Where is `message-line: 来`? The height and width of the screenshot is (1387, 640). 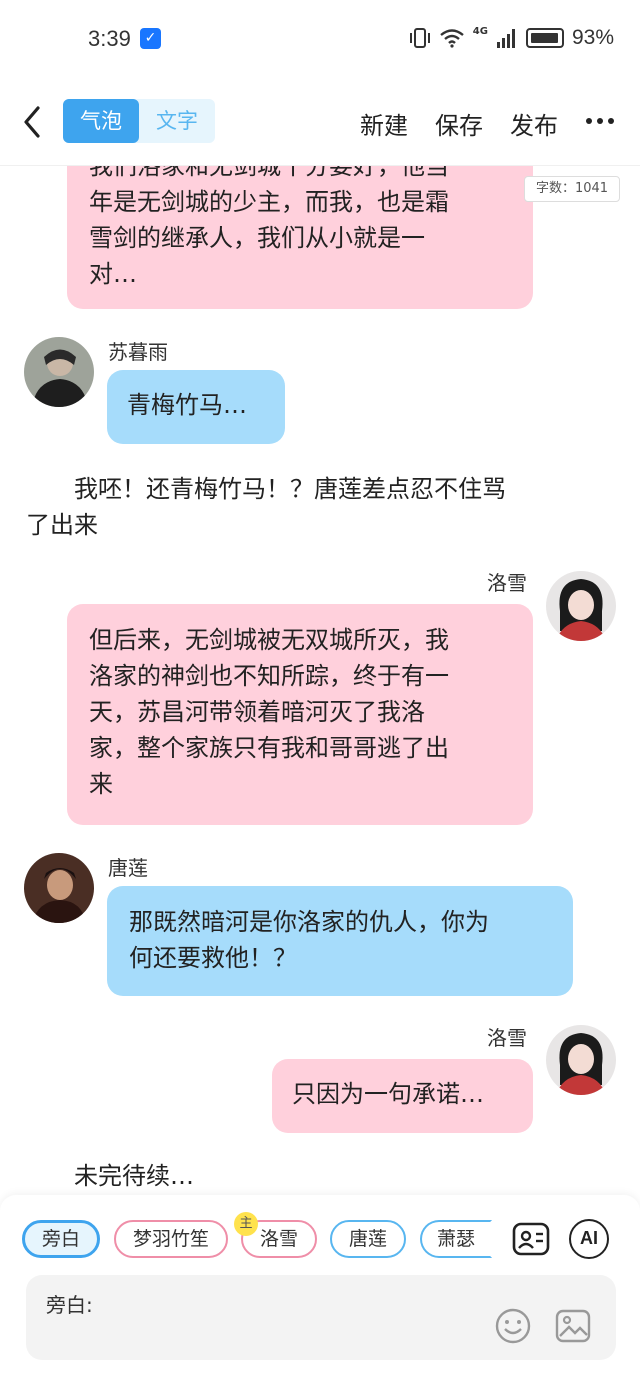
message-line: 来 is located at coordinates (101, 784).